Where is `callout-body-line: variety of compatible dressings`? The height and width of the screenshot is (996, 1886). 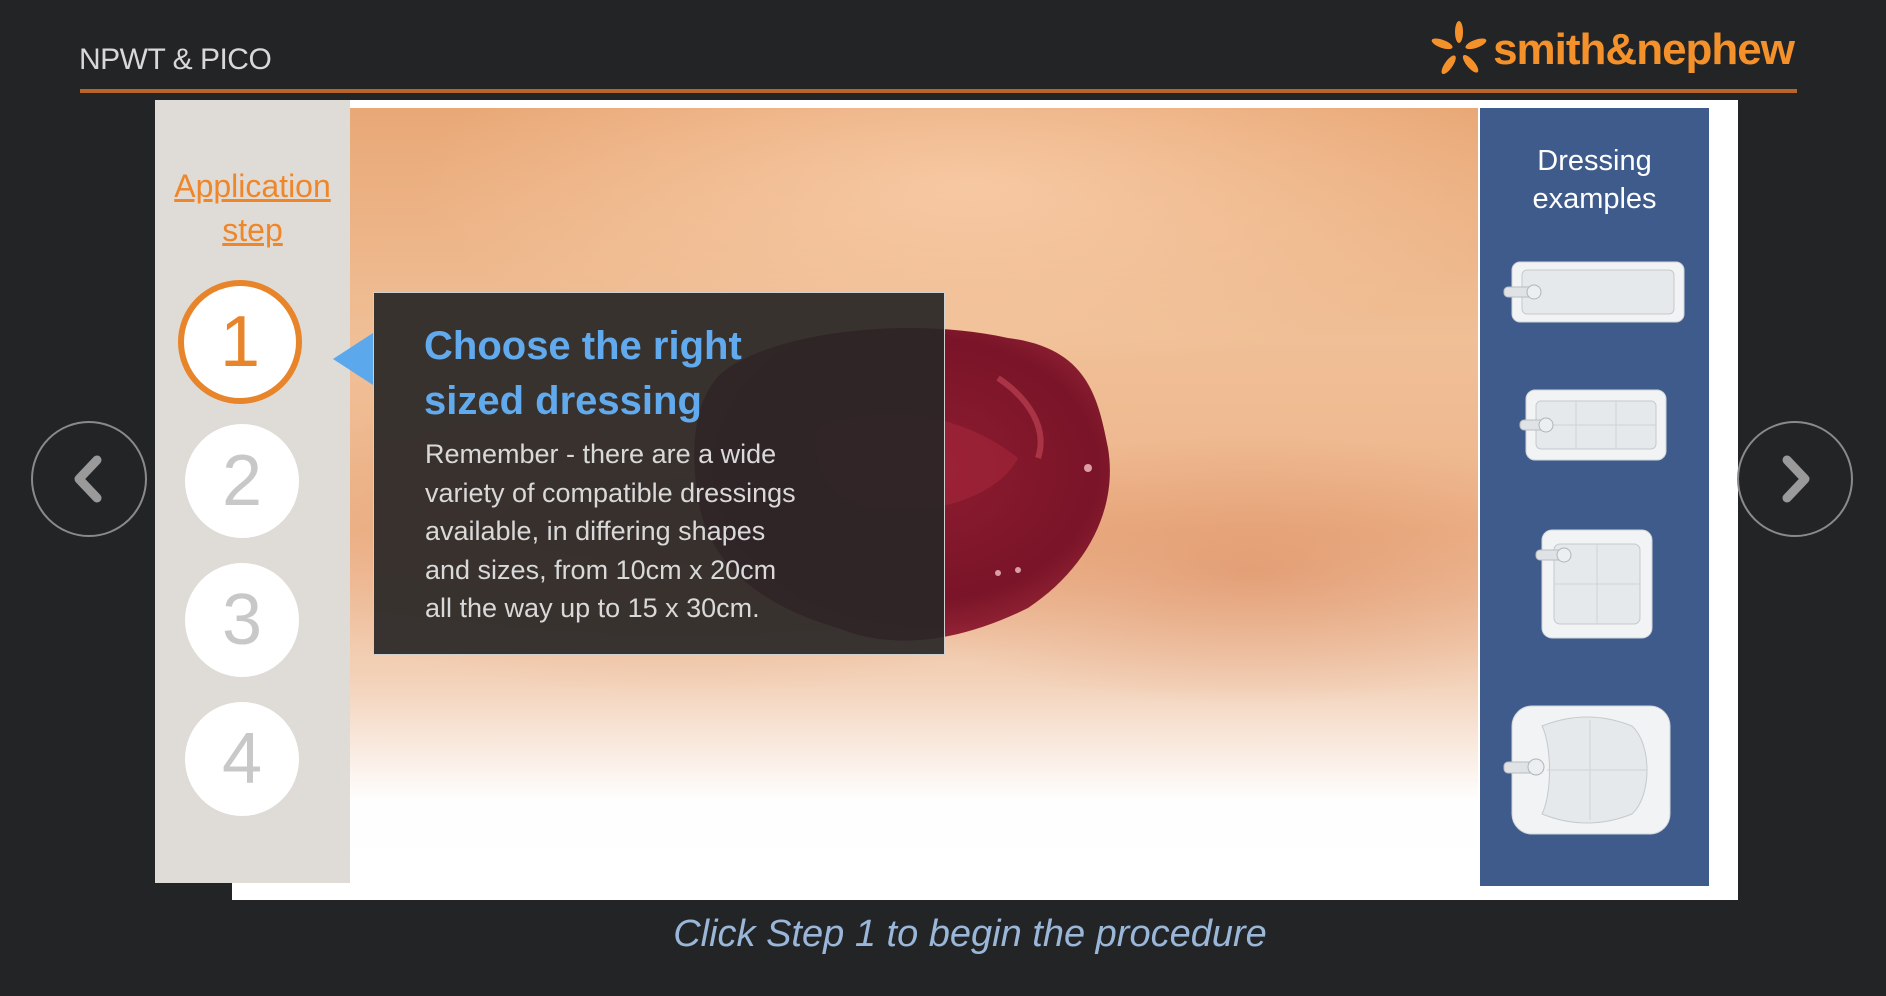
callout-body-line: variety of compatible dressings is located at coordinates (610, 492).